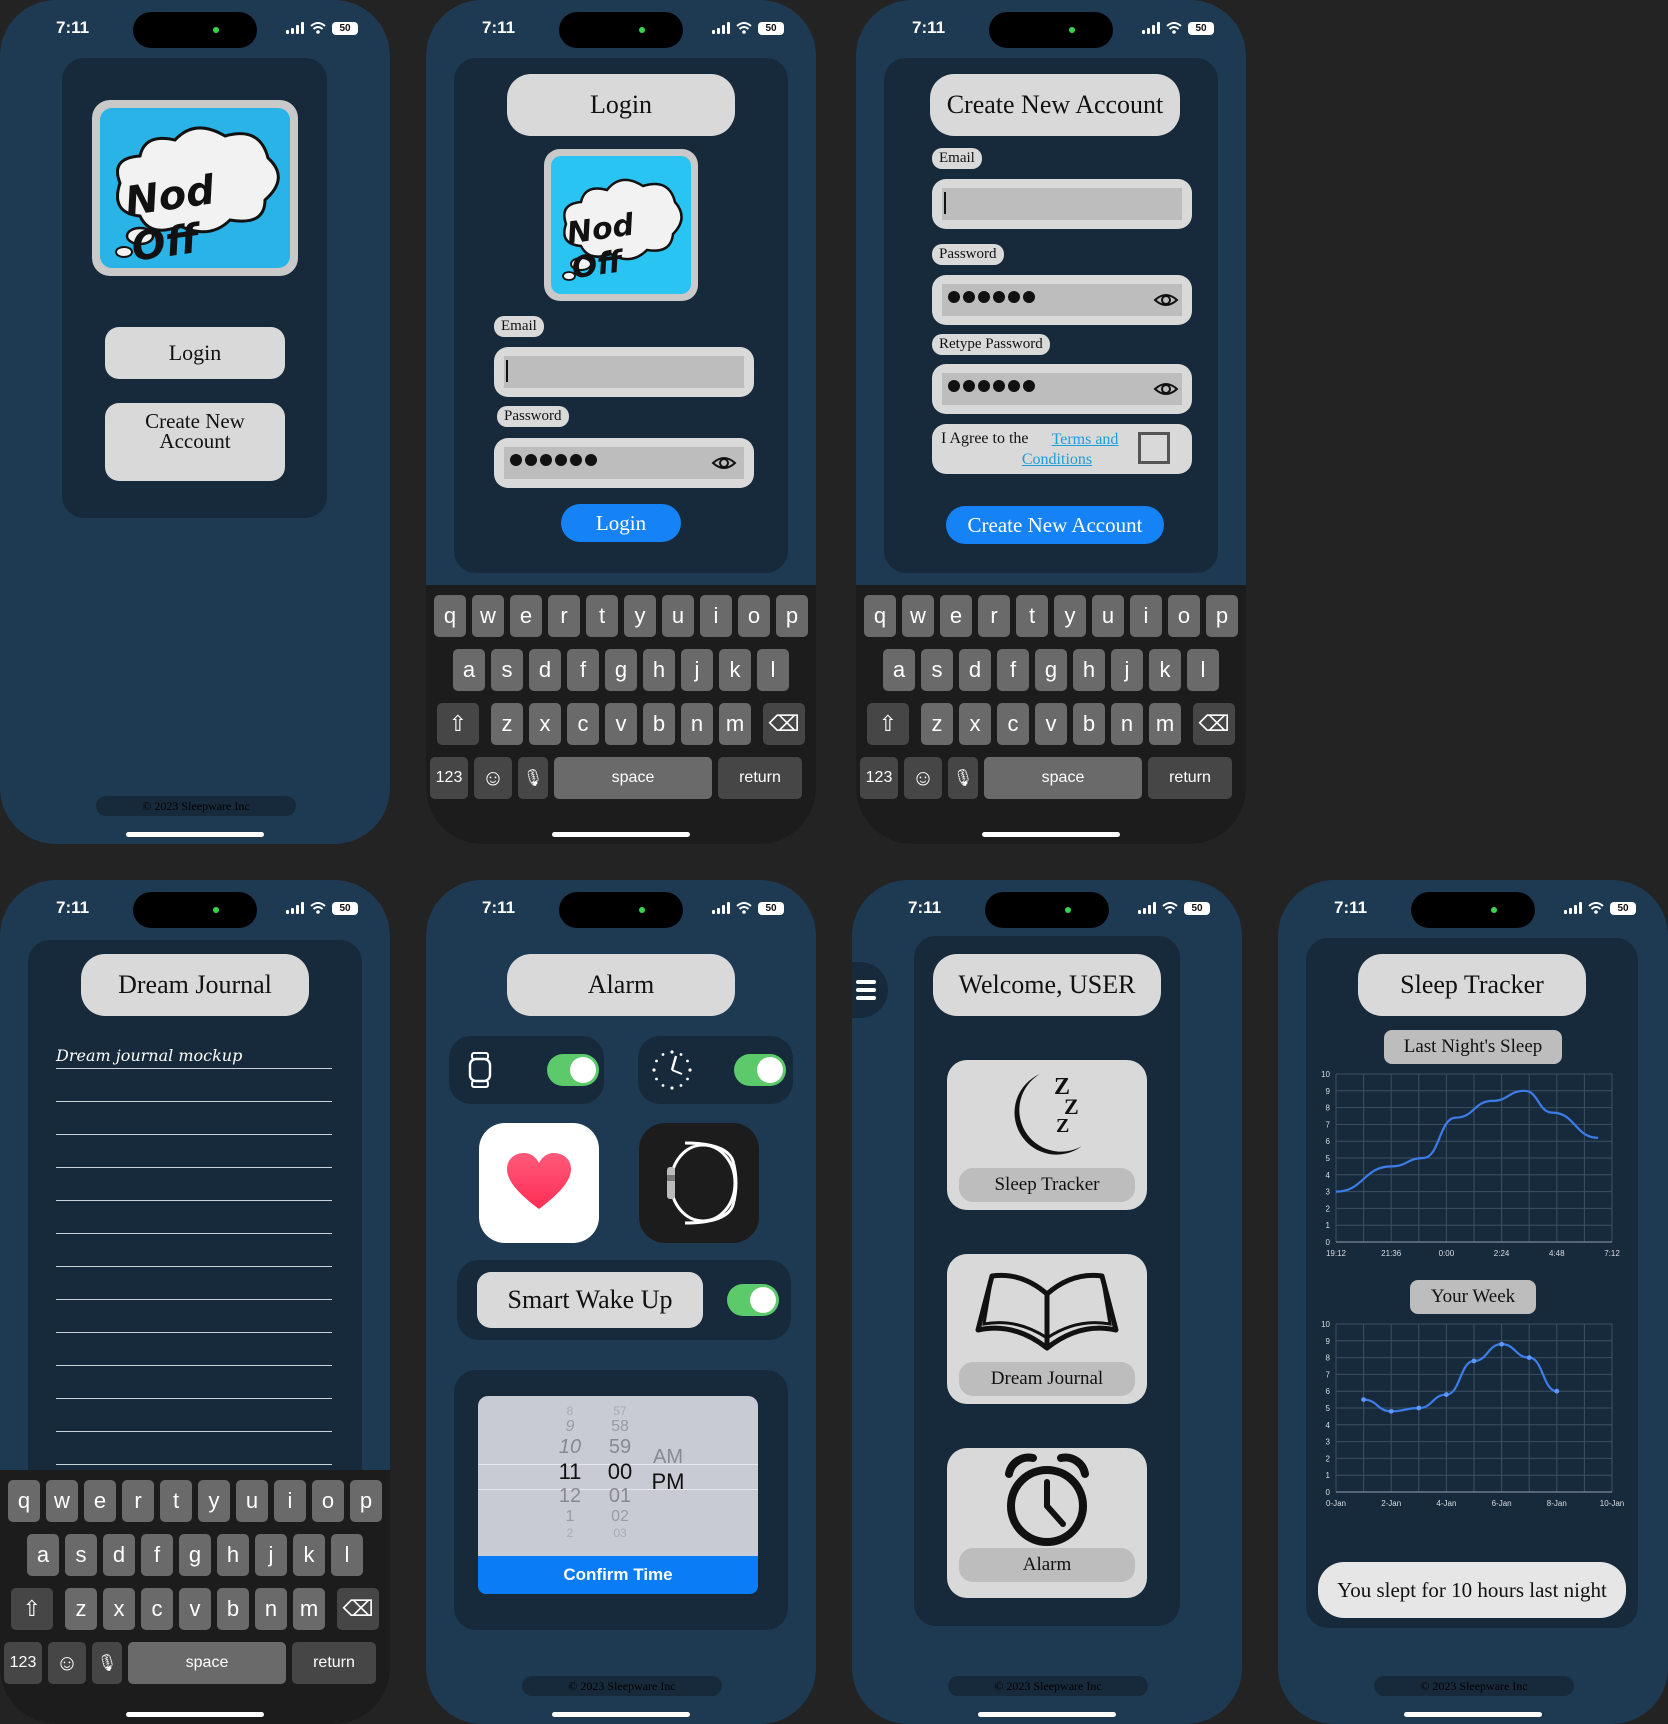  I want to click on key-o: o, so click(1184, 616).